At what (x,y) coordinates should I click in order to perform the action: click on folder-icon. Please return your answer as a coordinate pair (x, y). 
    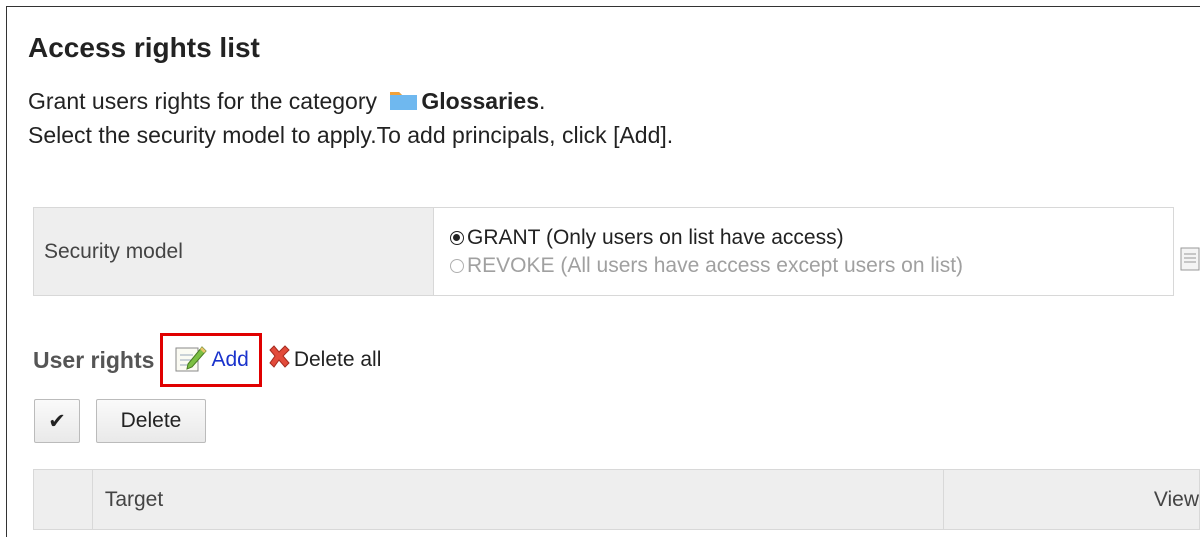
    Looking at the image, I should click on (404, 103).